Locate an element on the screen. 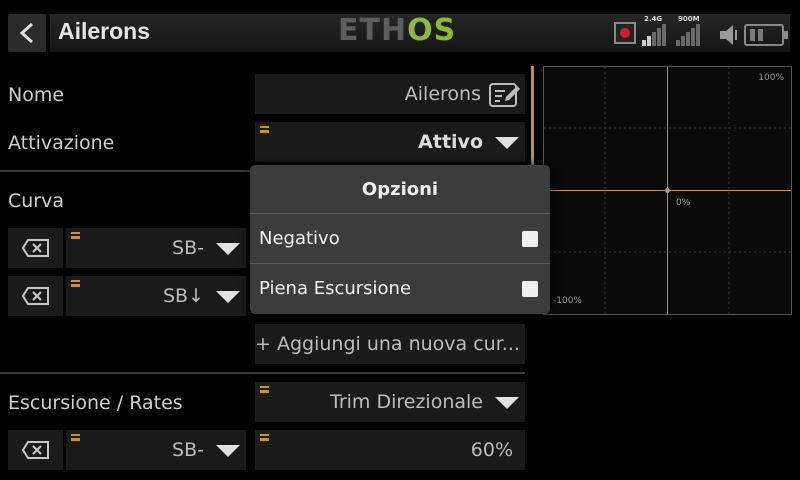 Image resolution: width=800 pixels, height=480 pixels. name-label: Nome is located at coordinates (36, 95).